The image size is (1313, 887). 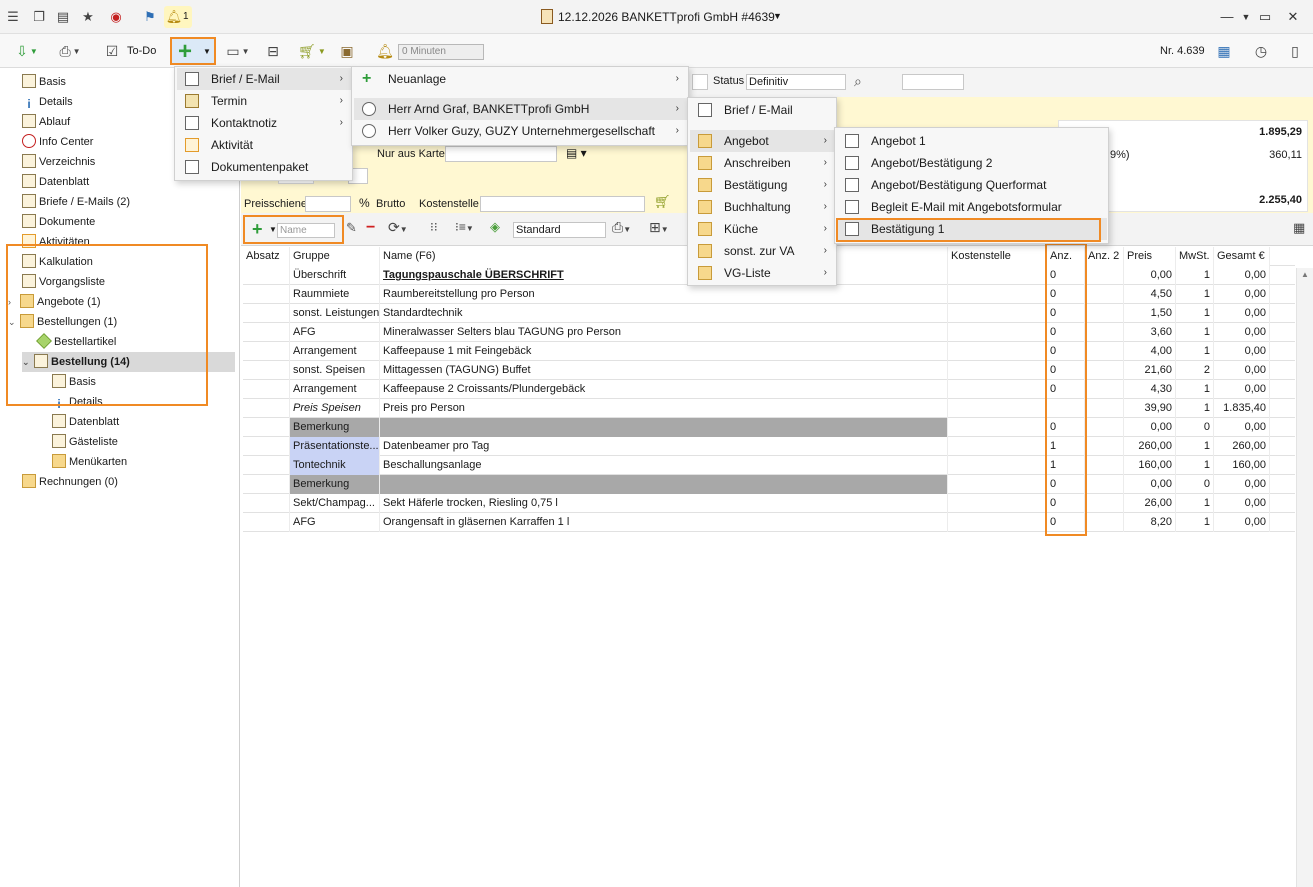 I want to click on status-extra-field, so click(x=933, y=82).